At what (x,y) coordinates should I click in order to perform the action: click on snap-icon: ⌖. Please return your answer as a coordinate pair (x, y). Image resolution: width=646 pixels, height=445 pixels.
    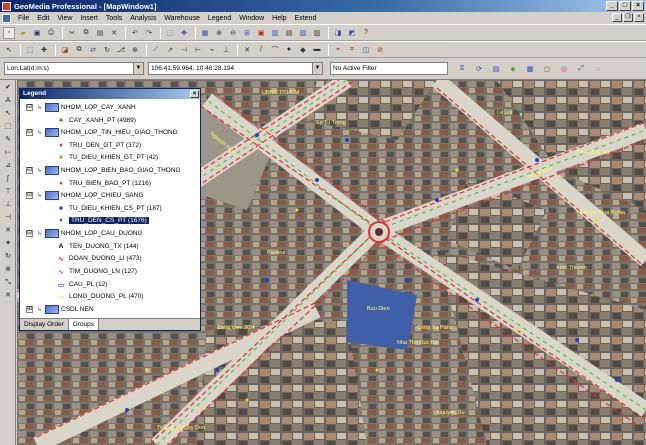
    Looking at the image, I should click on (338, 50).